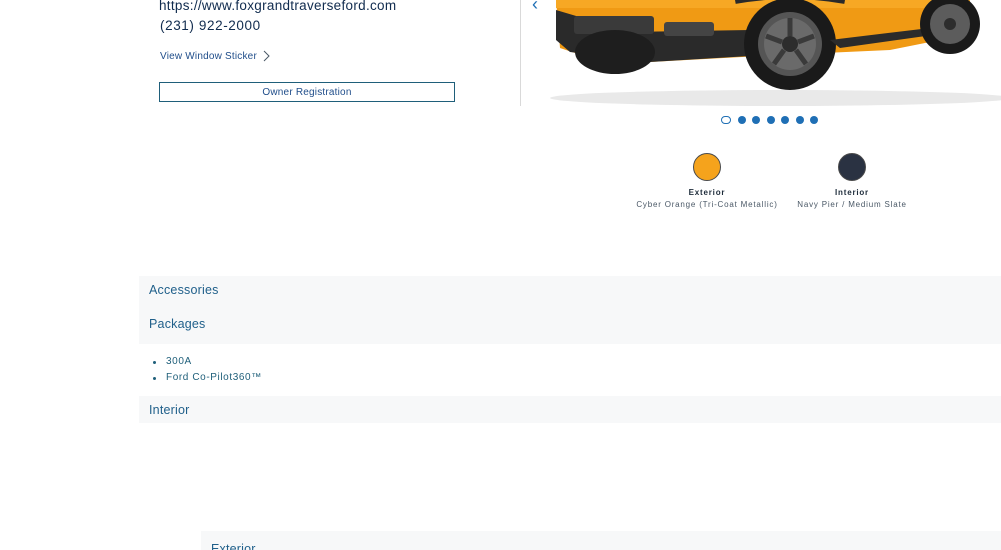  Describe the element at coordinates (266, 56) in the screenshot. I see `chevron-right-icon` at that location.